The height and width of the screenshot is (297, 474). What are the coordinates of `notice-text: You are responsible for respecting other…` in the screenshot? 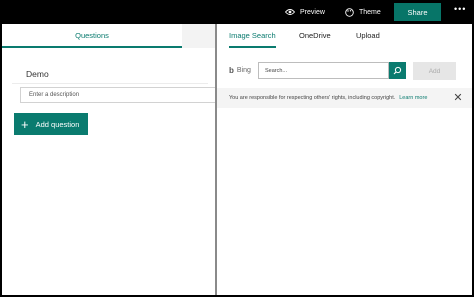 It's located at (312, 98).